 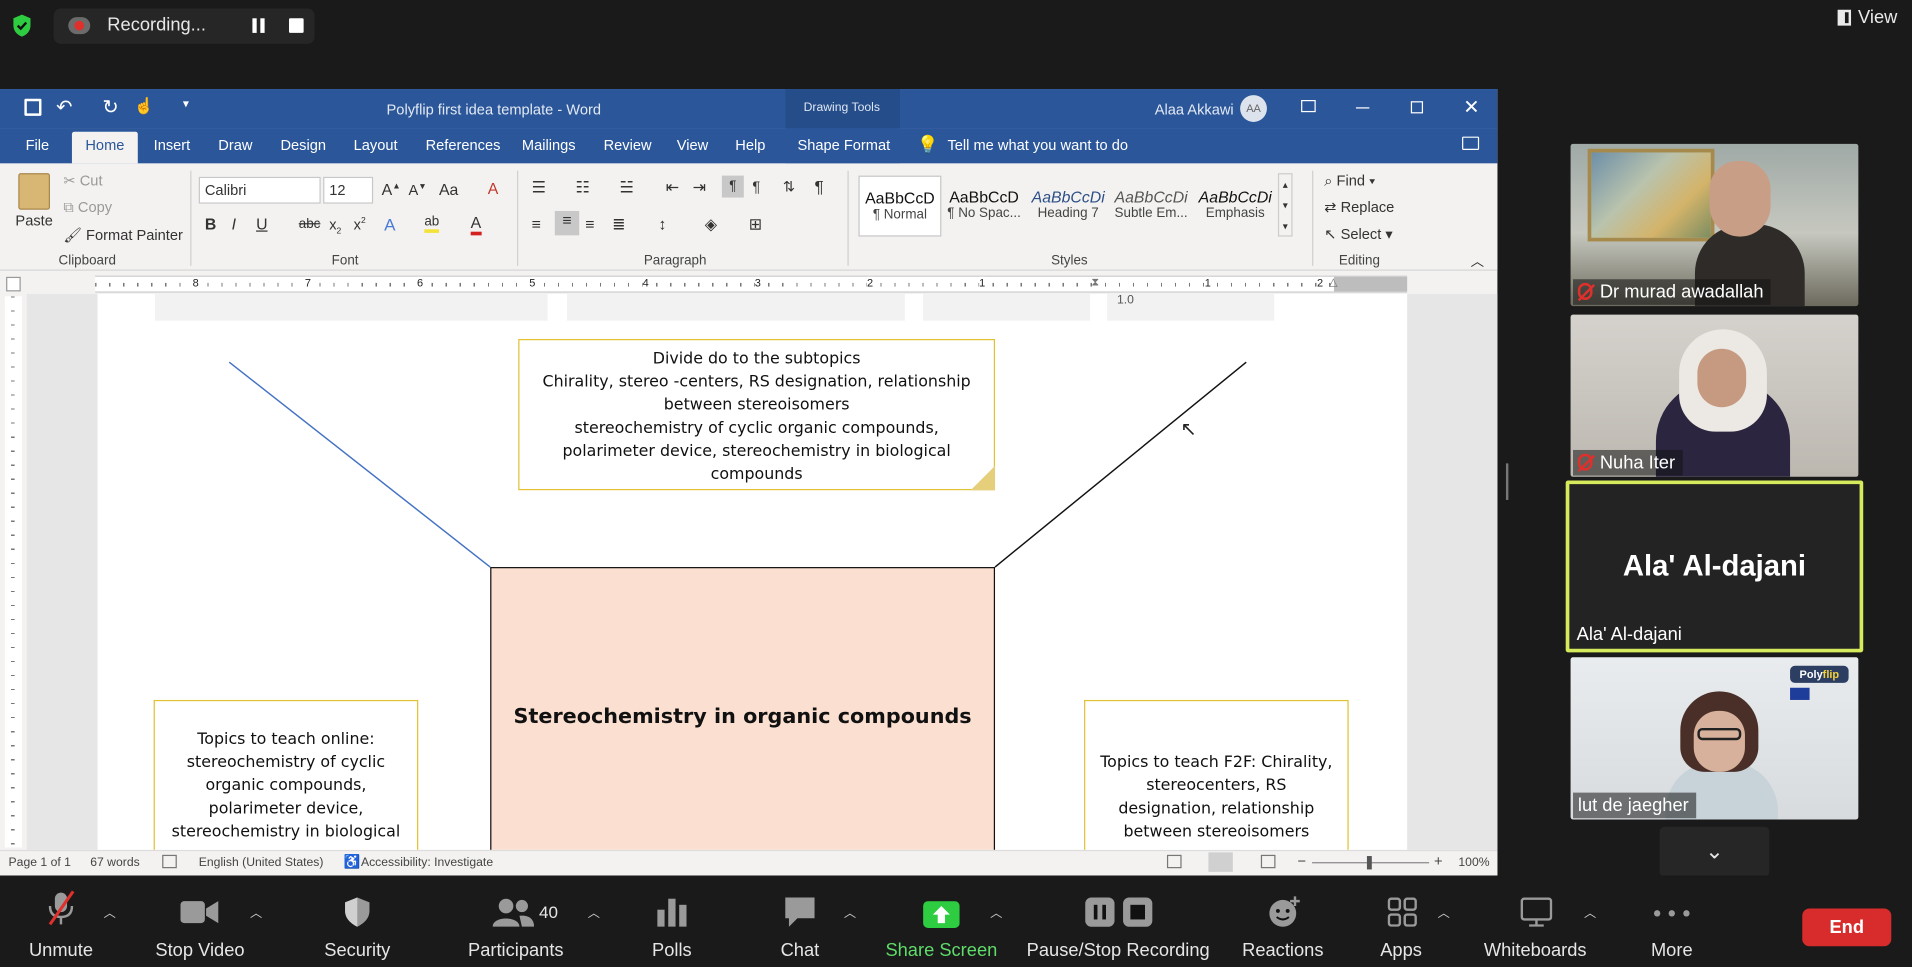 I want to click on align-right-icon: ≡, so click(x=589, y=224).